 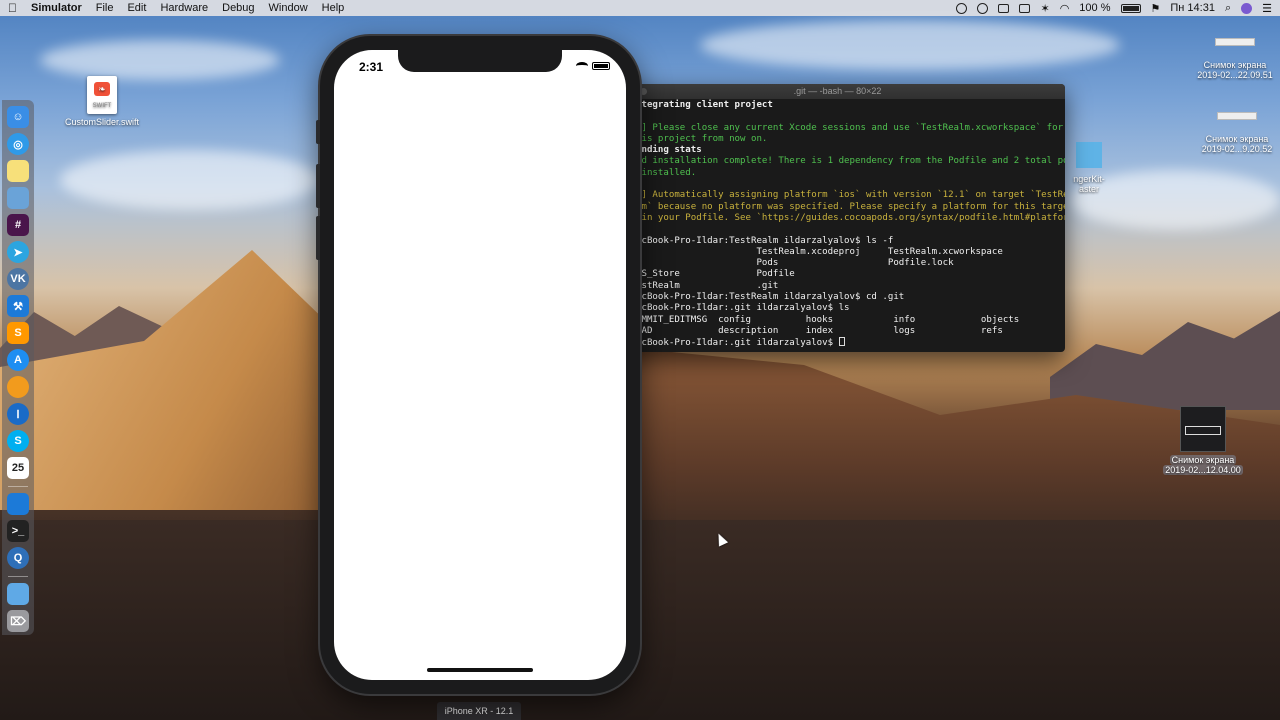 What do you see at coordinates (18, 117) in the screenshot?
I see `finder-icon: ☺` at bounding box center [18, 117].